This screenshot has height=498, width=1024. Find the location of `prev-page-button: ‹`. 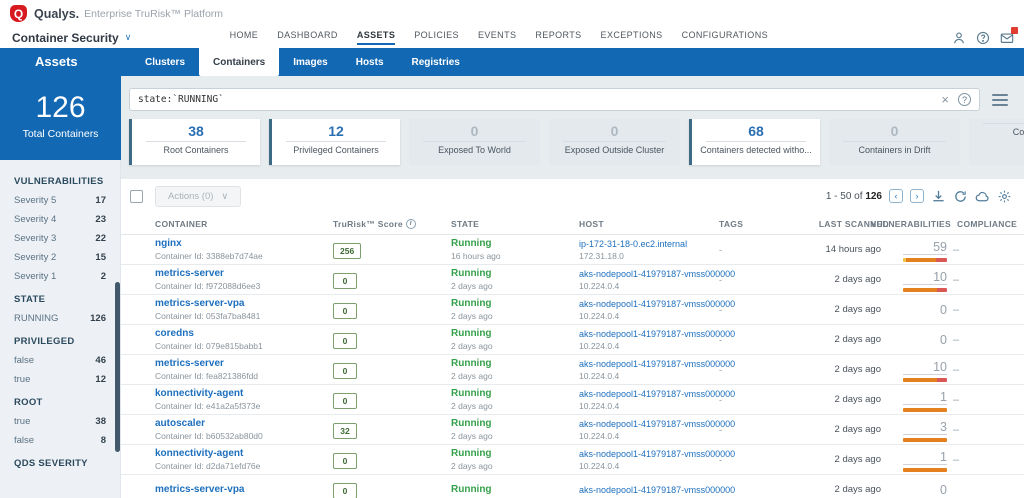

prev-page-button: ‹ is located at coordinates (896, 196).